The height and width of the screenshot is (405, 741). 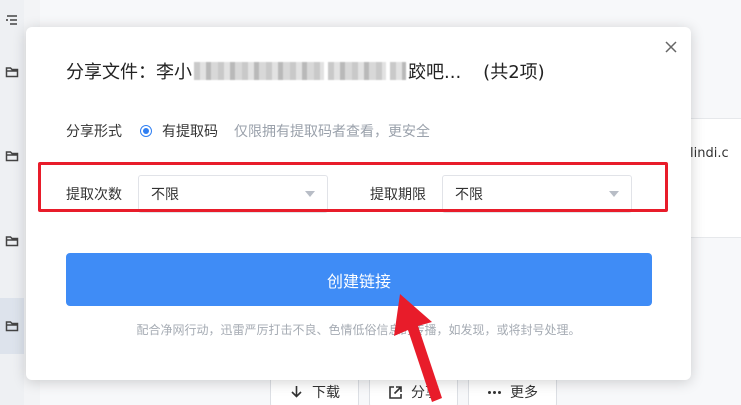 What do you see at coordinates (12, 24) in the screenshot?
I see `list-icon` at bounding box center [12, 24].